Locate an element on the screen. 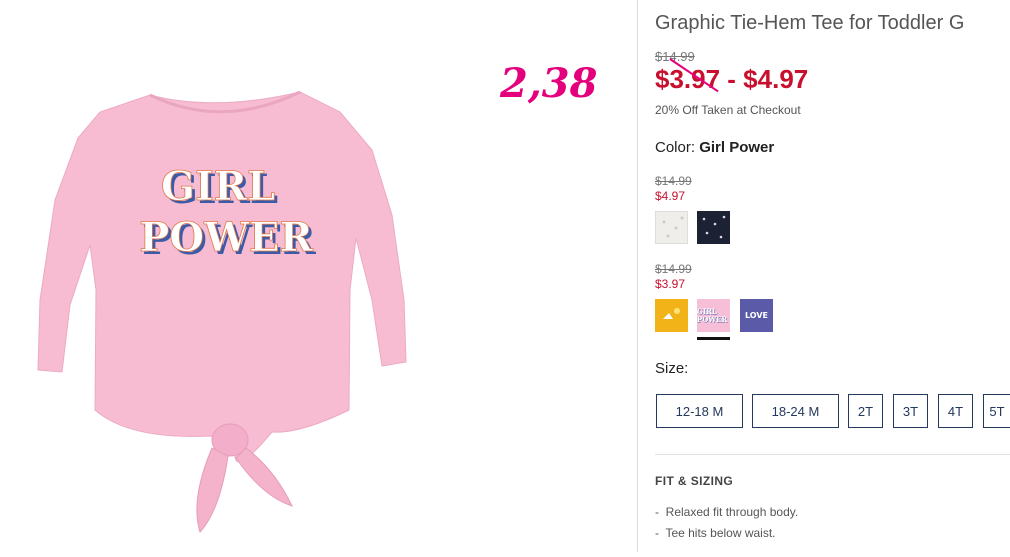 The width and height of the screenshot is (1010, 557). graphic-power-text: POWER is located at coordinates (226, 237).